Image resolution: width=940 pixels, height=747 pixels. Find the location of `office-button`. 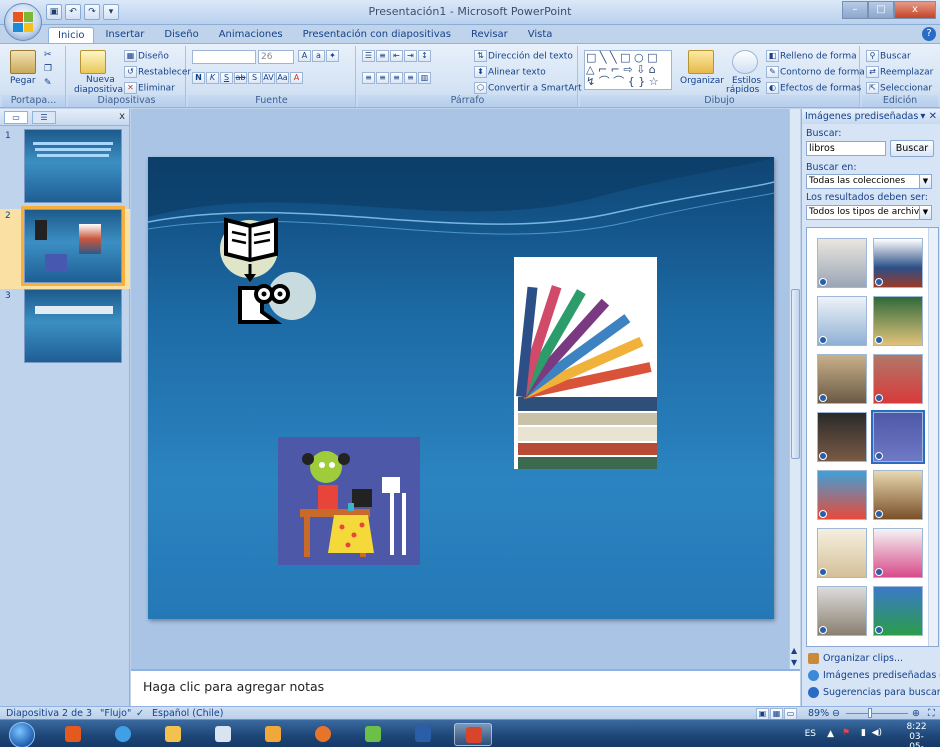

office-button is located at coordinates (23, 22).